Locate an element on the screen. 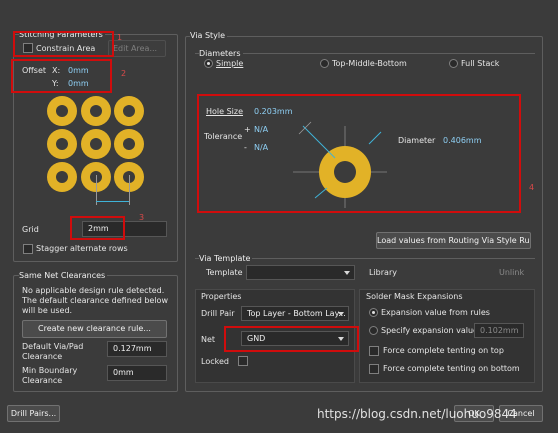 The image size is (558, 433). annotation-number: 2 is located at coordinates (124, 73).